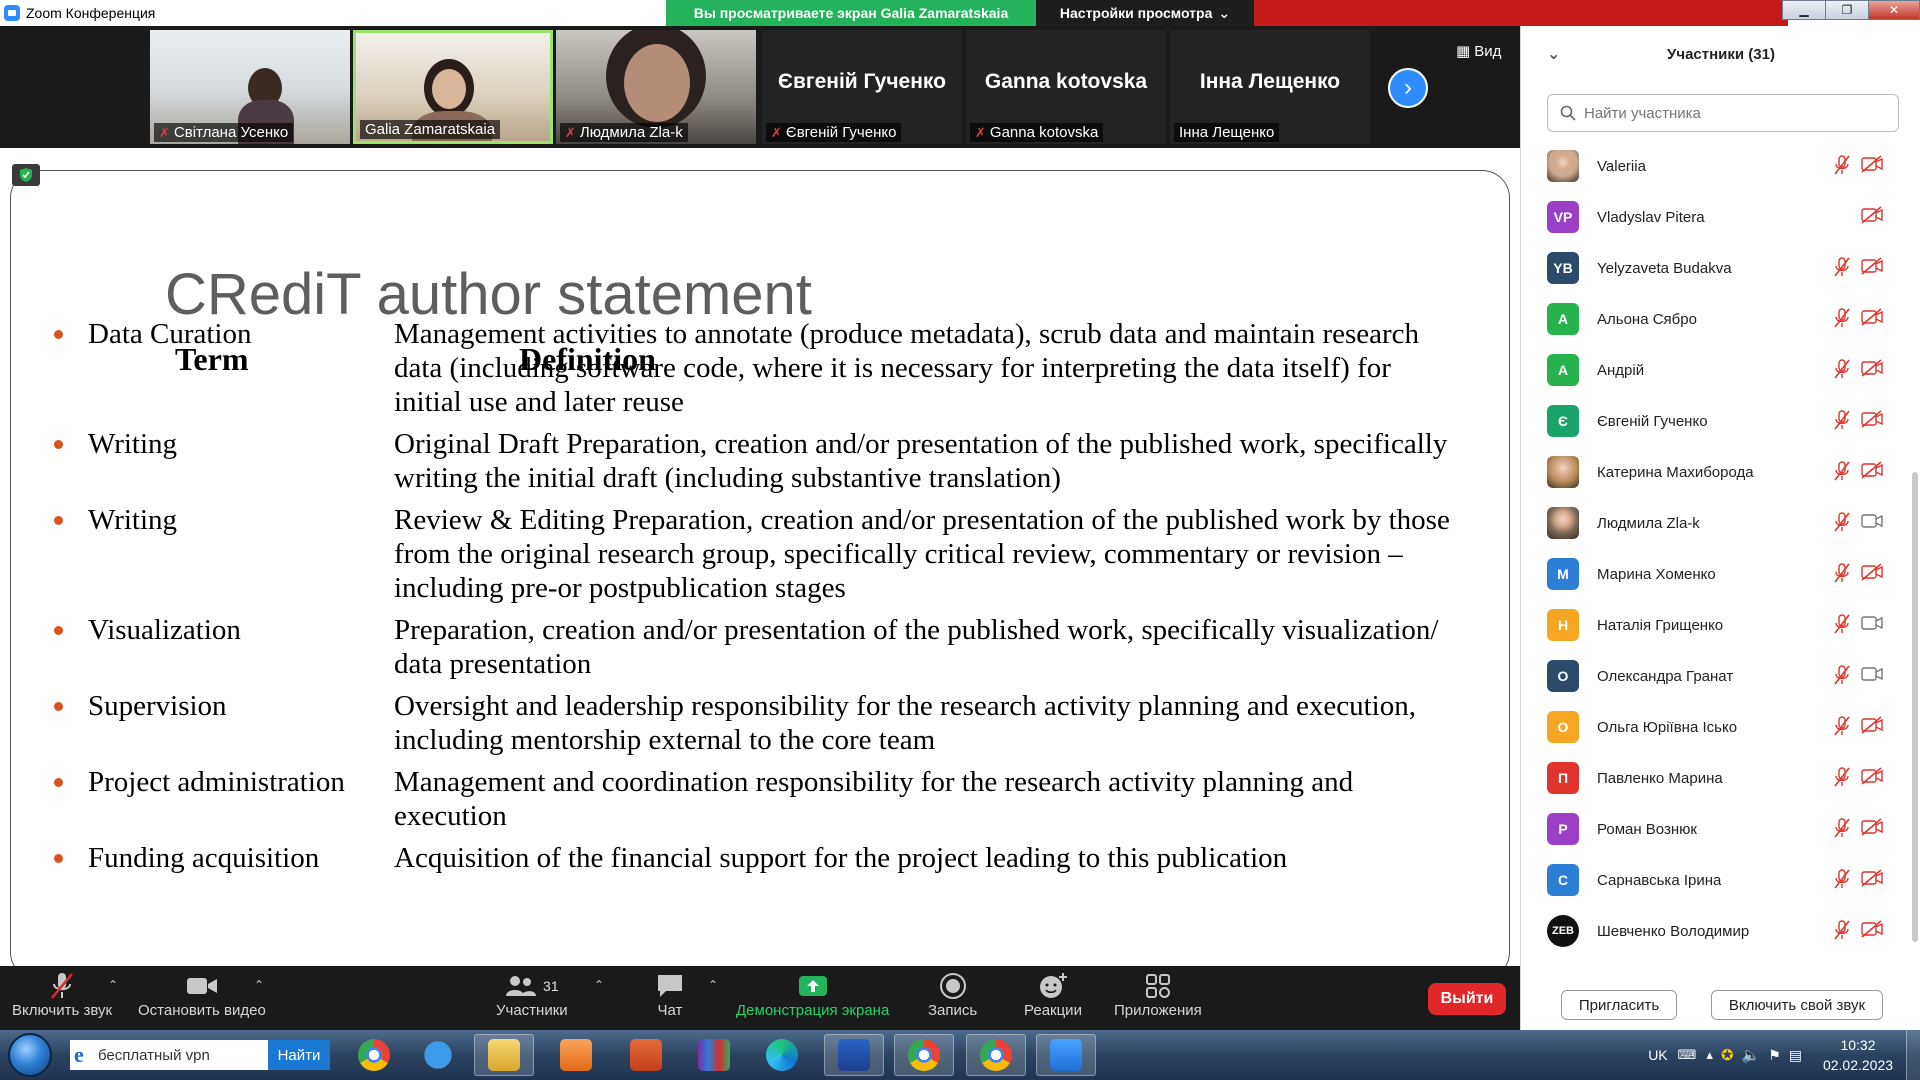 Image resolution: width=1920 pixels, height=1080 pixels. Describe the element at coordinates (1568, 113) in the screenshot. I see `search-icon` at that location.